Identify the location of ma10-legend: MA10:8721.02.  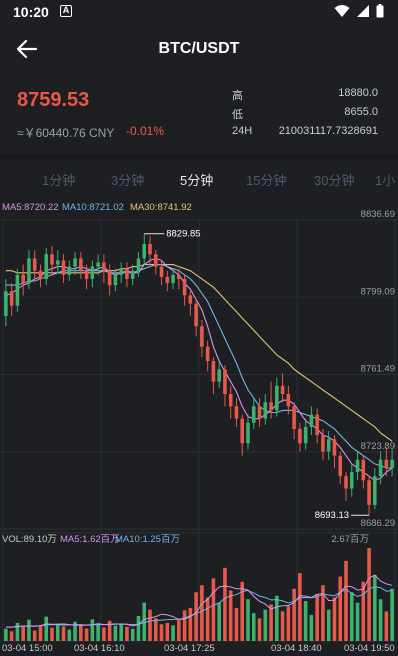
(93, 207).